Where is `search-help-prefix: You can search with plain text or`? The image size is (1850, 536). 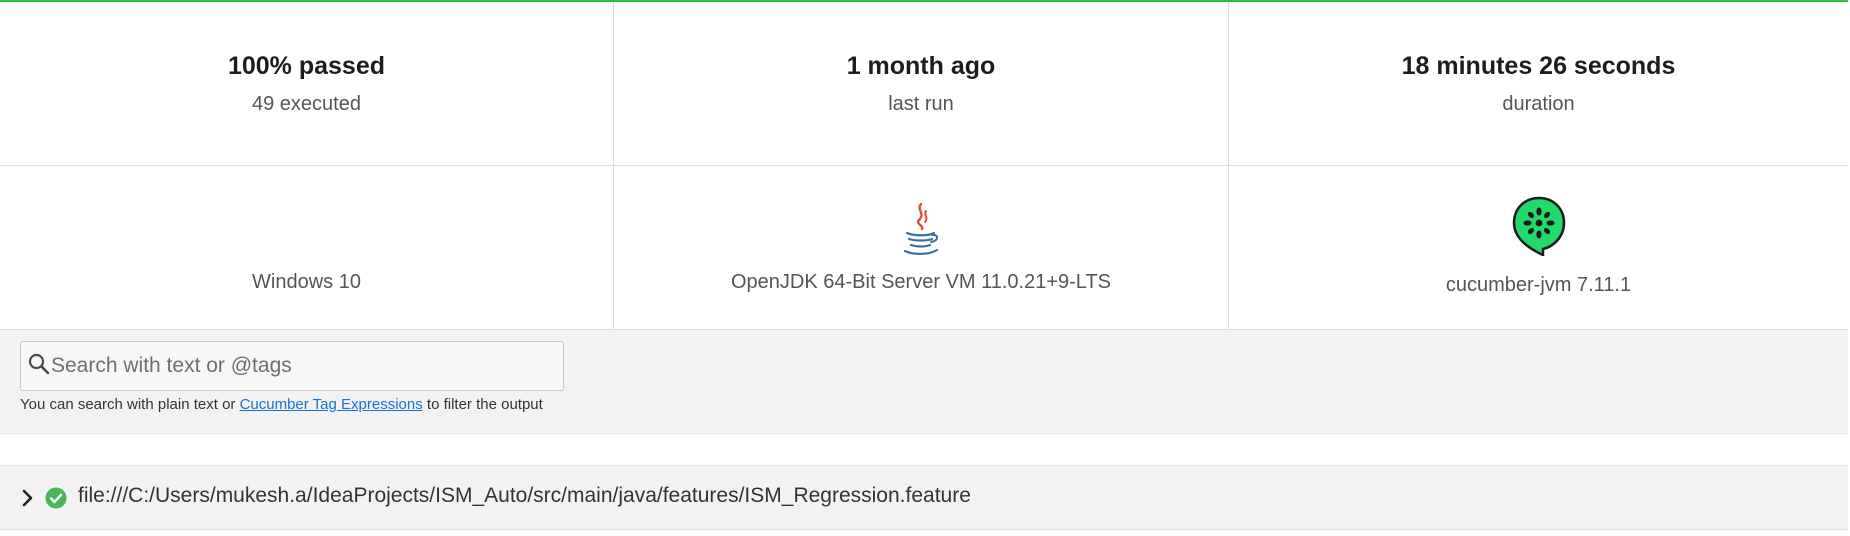 search-help-prefix: You can search with plain text or is located at coordinates (128, 404).